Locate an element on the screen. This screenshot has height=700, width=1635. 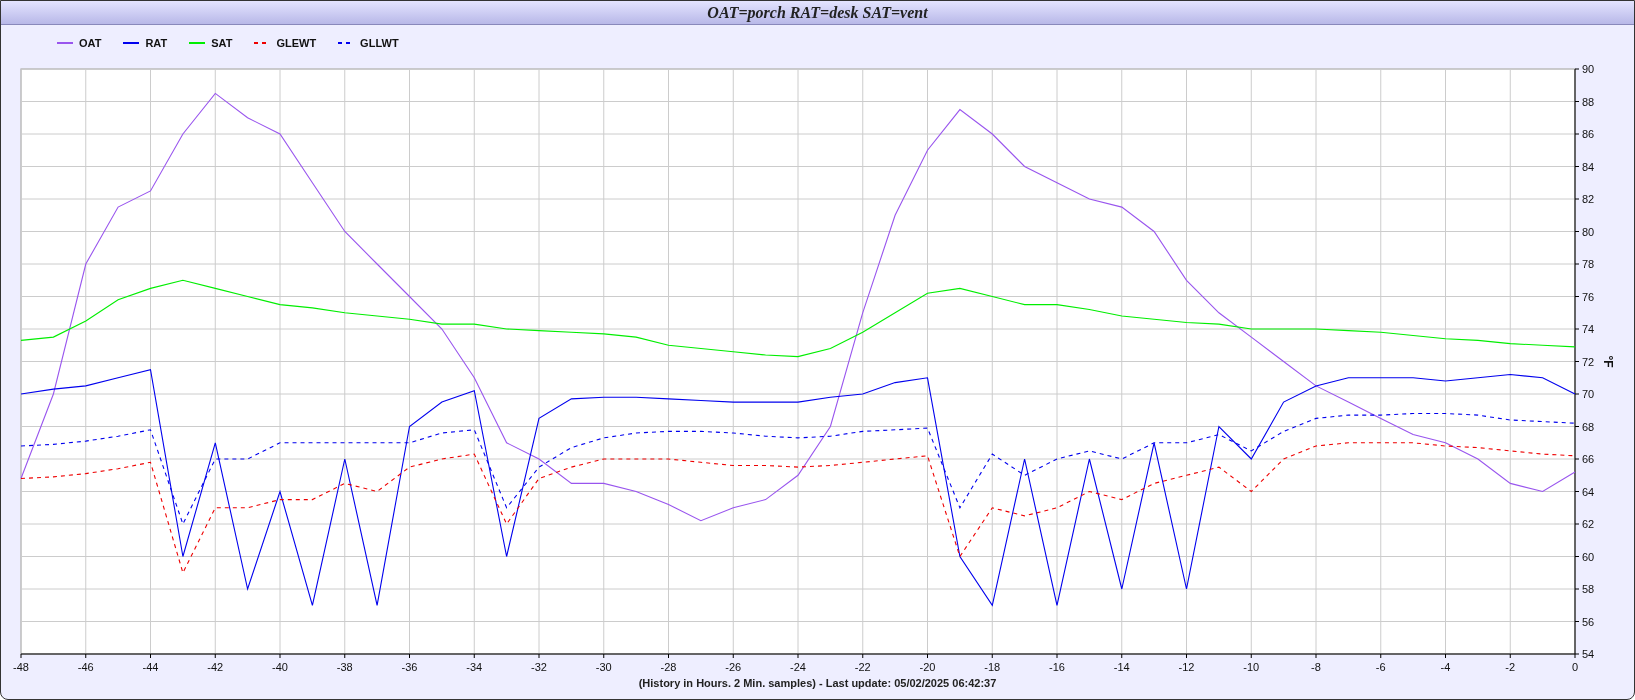
x-tick-label: 0 is located at coordinates (1575, 667).